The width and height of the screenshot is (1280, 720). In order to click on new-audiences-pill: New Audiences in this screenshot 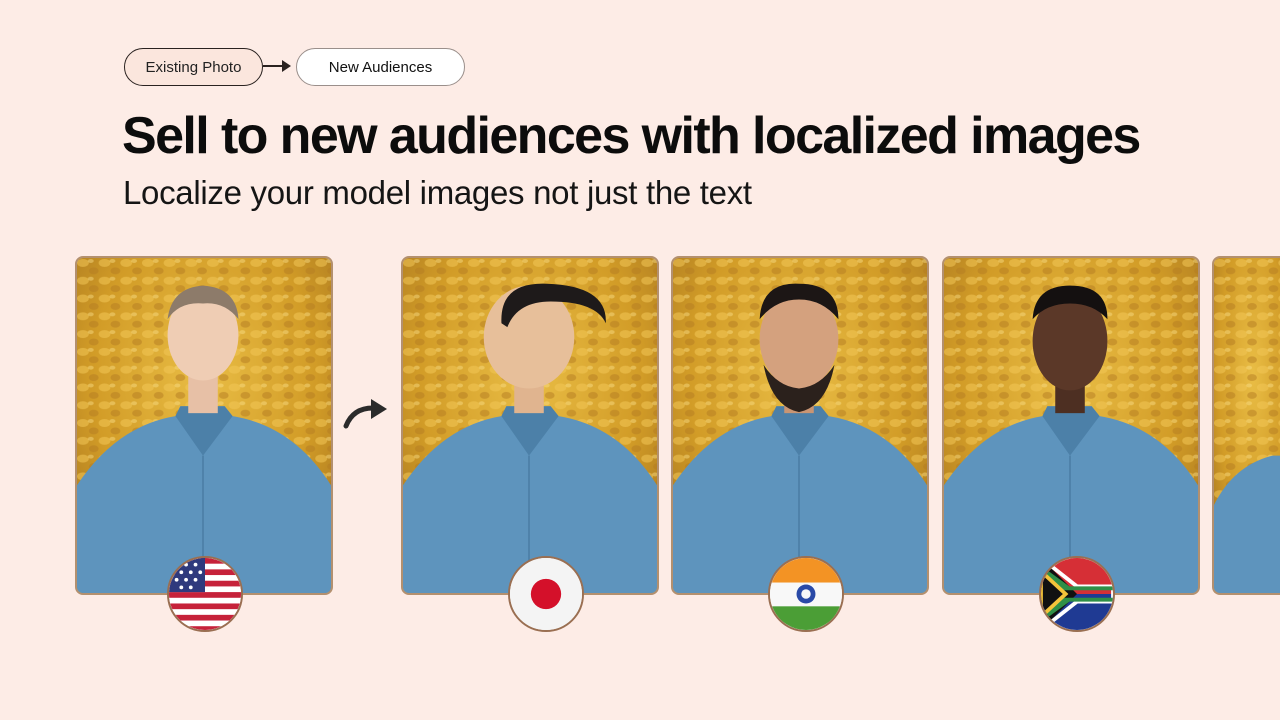, I will do `click(380, 67)`.